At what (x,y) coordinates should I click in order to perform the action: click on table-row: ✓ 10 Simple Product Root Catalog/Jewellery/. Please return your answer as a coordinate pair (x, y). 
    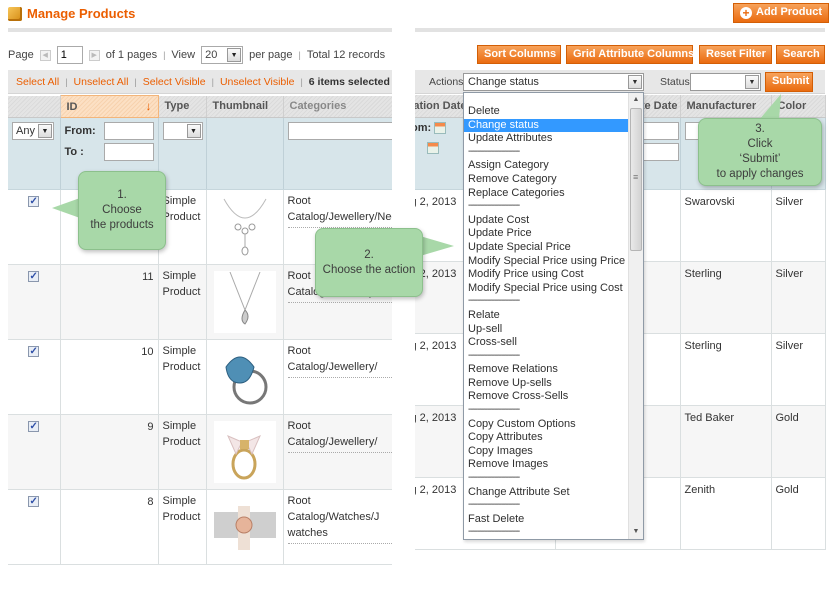
    Looking at the image, I should click on (200, 377).